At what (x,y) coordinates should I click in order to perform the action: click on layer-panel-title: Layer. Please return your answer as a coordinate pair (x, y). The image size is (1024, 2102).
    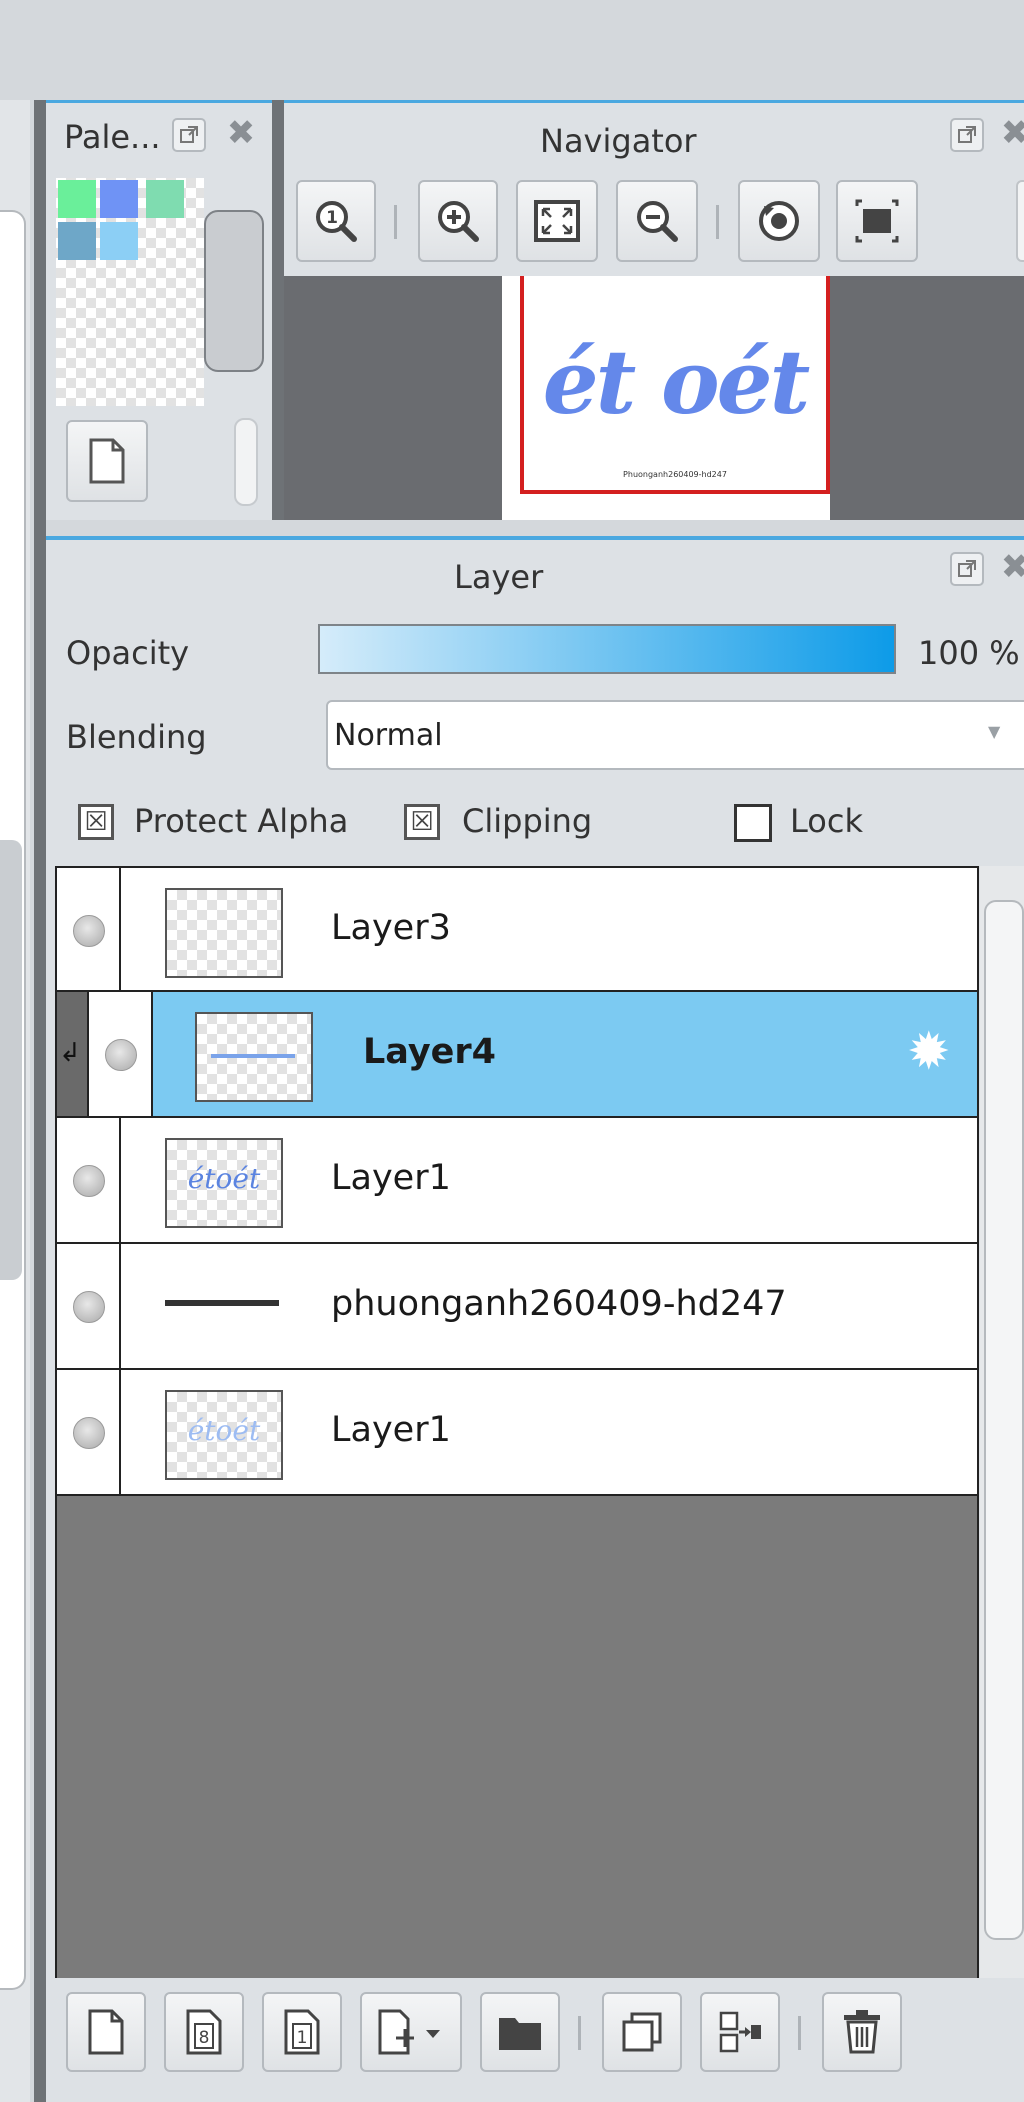
    Looking at the image, I should click on (499, 577).